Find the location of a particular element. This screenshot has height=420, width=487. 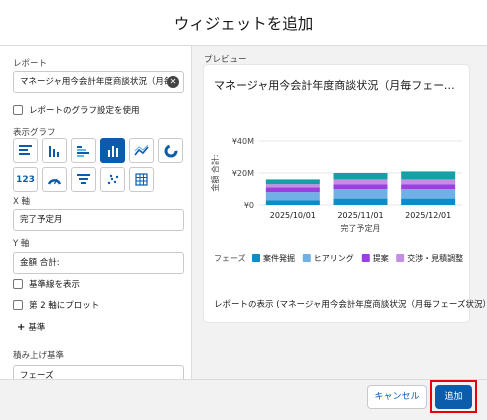

preview-label: プレビュー is located at coordinates (225, 60).